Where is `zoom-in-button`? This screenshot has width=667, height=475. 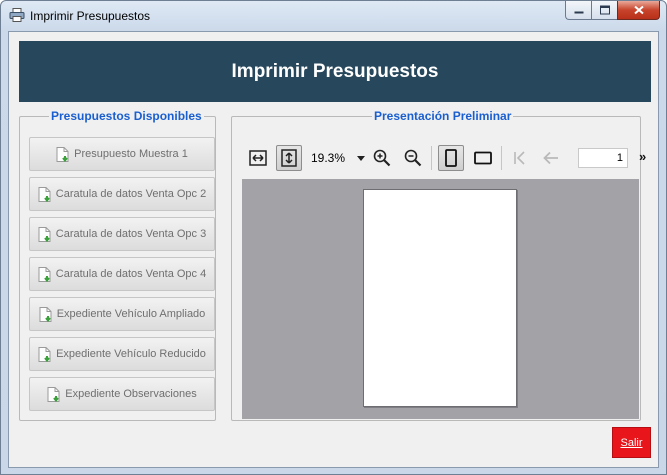
zoom-in-button is located at coordinates (382, 158).